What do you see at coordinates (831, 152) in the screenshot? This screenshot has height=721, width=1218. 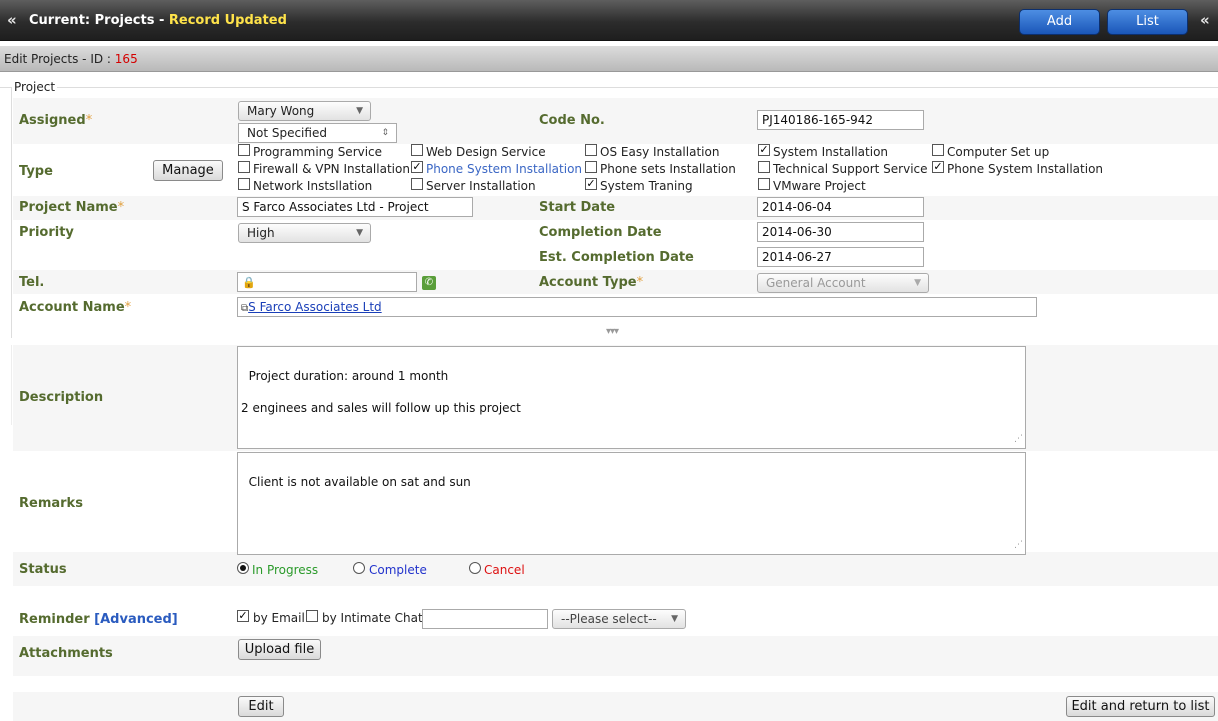 I see `type-option-label: System Installation` at bounding box center [831, 152].